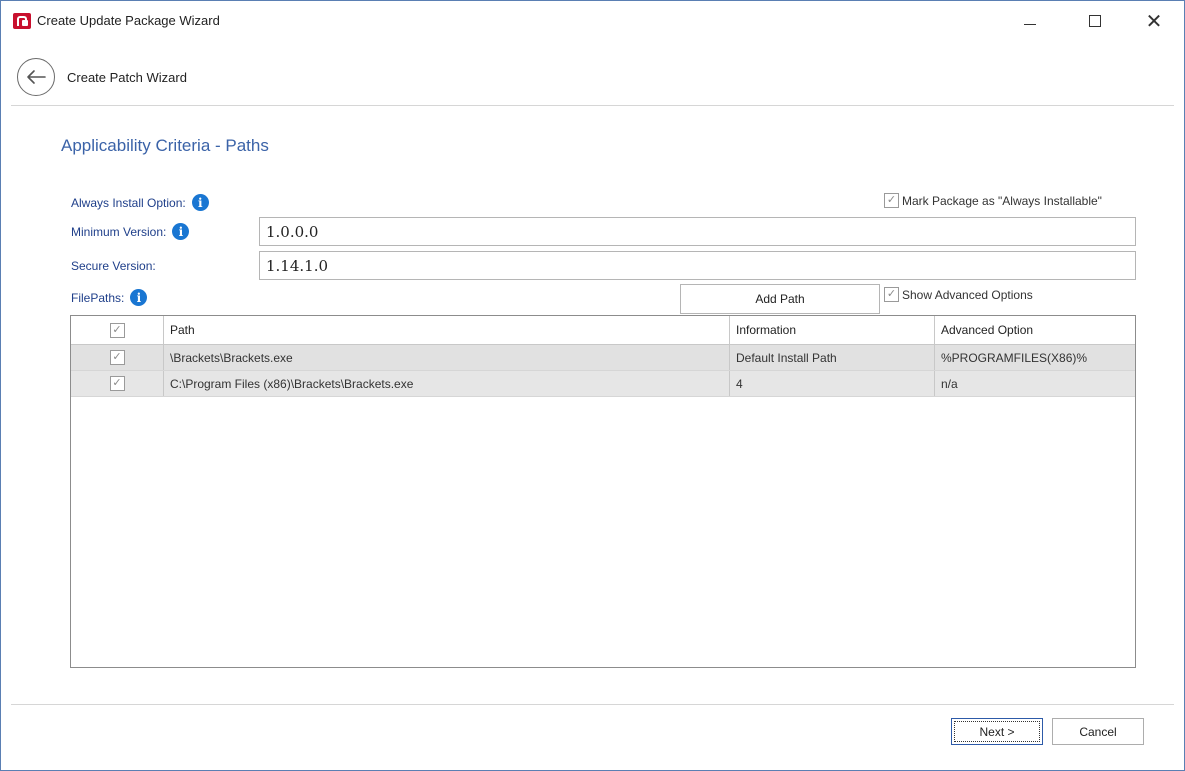 This screenshot has width=1185, height=771. I want to click on information-cell: 4, so click(831, 383).